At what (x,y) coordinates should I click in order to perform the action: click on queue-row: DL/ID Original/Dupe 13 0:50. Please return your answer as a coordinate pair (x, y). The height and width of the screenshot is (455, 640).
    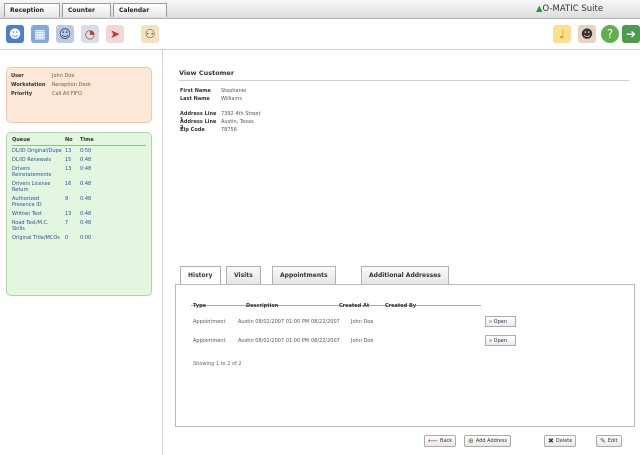
    Looking at the image, I should click on (79, 151).